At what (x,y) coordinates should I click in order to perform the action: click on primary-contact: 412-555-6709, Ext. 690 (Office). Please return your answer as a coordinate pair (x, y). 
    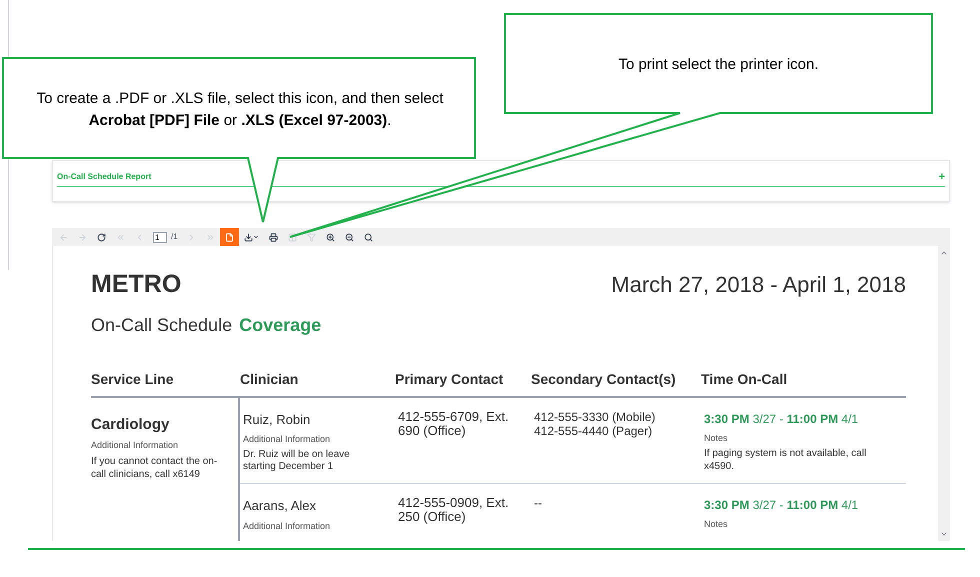
    Looking at the image, I should click on (454, 425).